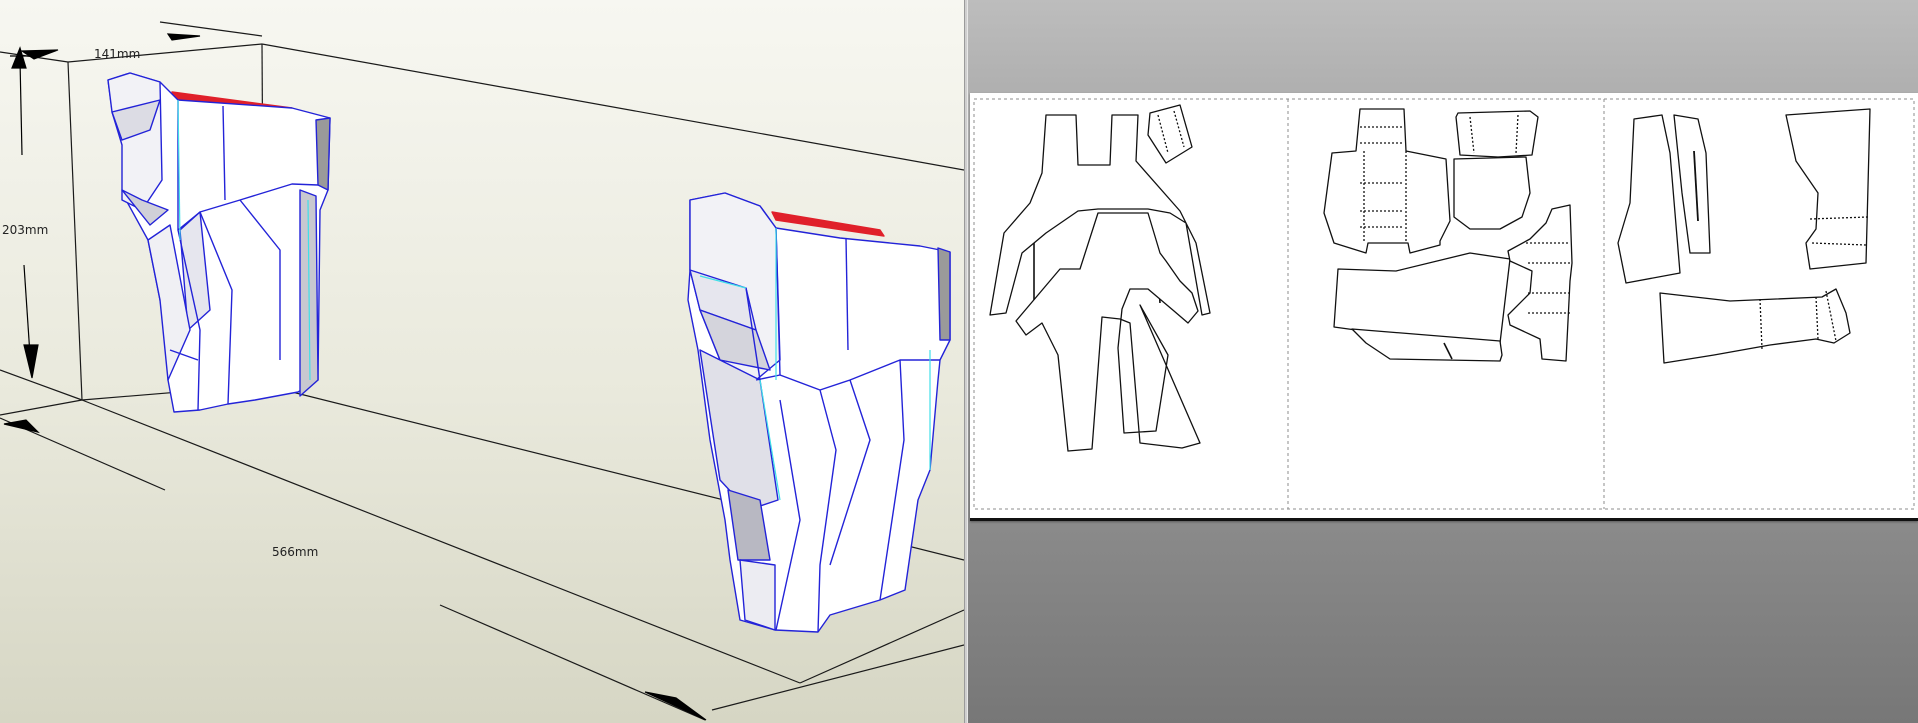 Image resolution: width=1918 pixels, height=723 pixels. I want to click on part-1b, so click(1108, 332).